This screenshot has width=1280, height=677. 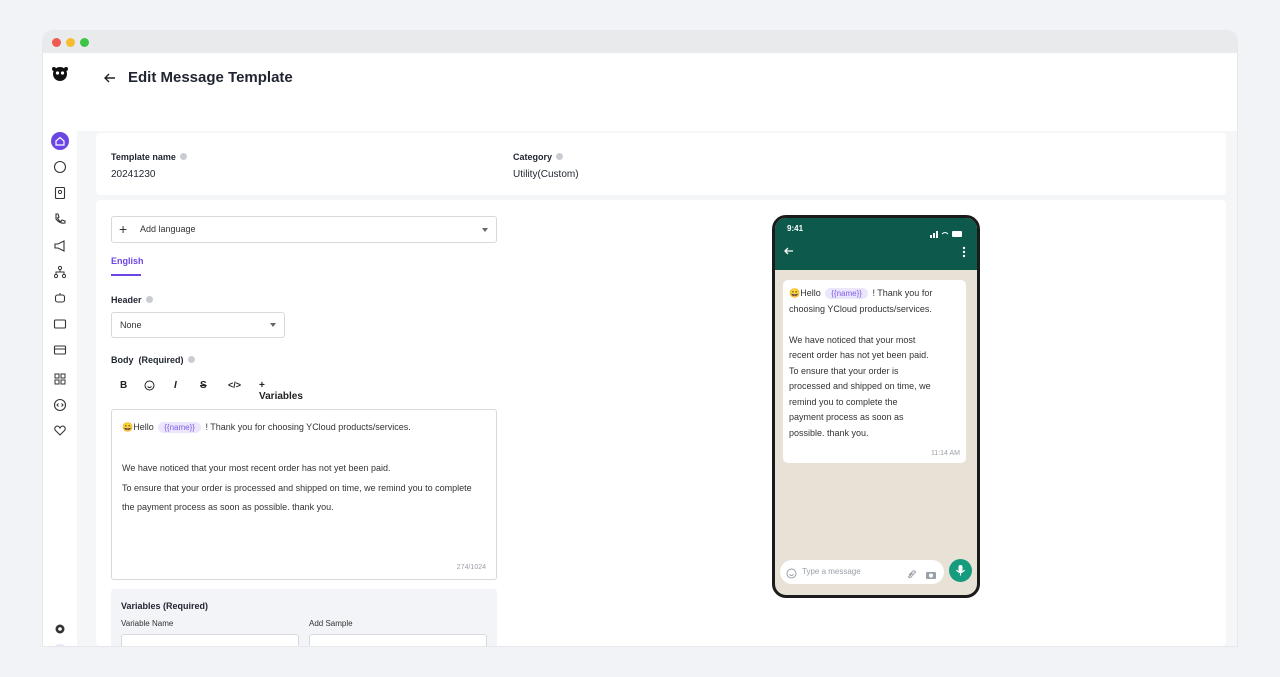 I want to click on page-header: Edit Message Template, so click(x=657, y=92).